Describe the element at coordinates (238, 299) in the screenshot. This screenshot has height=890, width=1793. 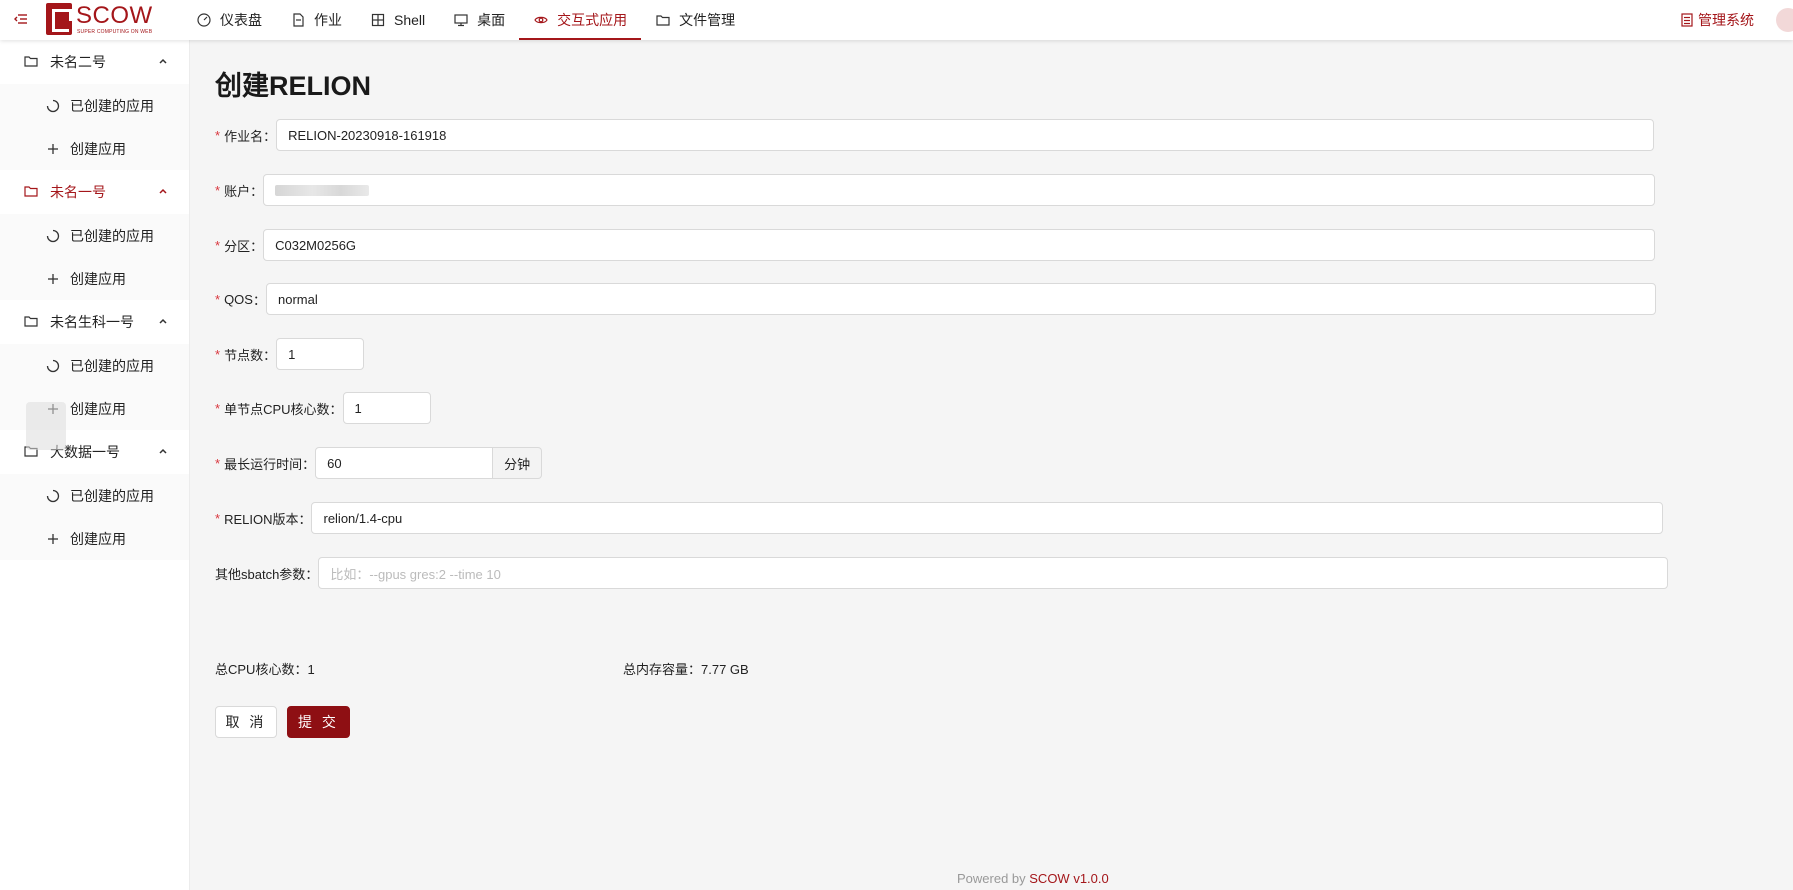
I see `qos-label: QOS` at that location.